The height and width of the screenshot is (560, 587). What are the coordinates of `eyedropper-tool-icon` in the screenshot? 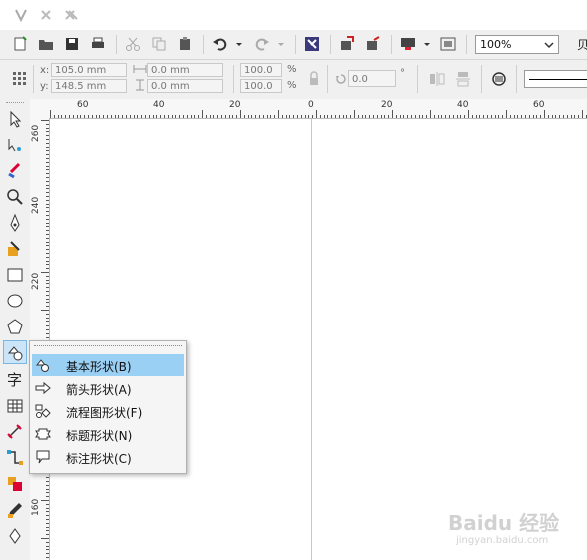 It's located at (15, 510).